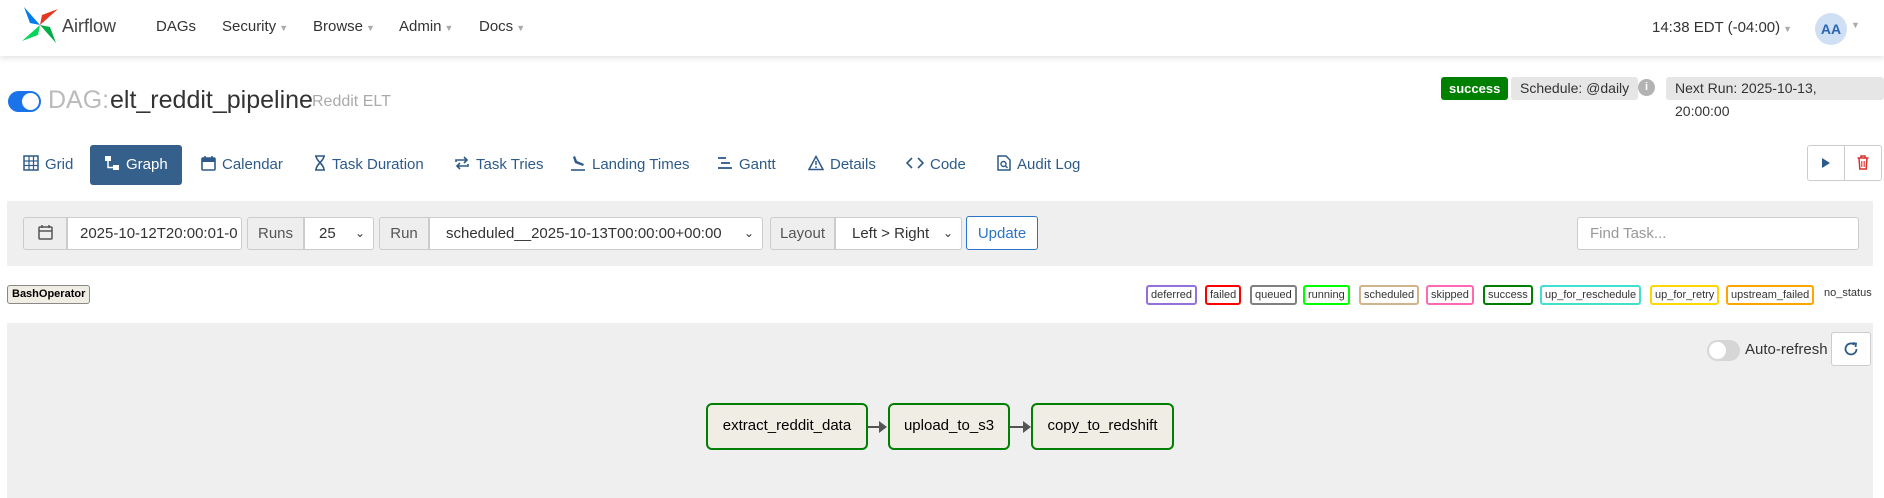 Image resolution: width=1884 pixels, height=498 pixels. I want to click on user-avatar: AA, so click(1831, 29).